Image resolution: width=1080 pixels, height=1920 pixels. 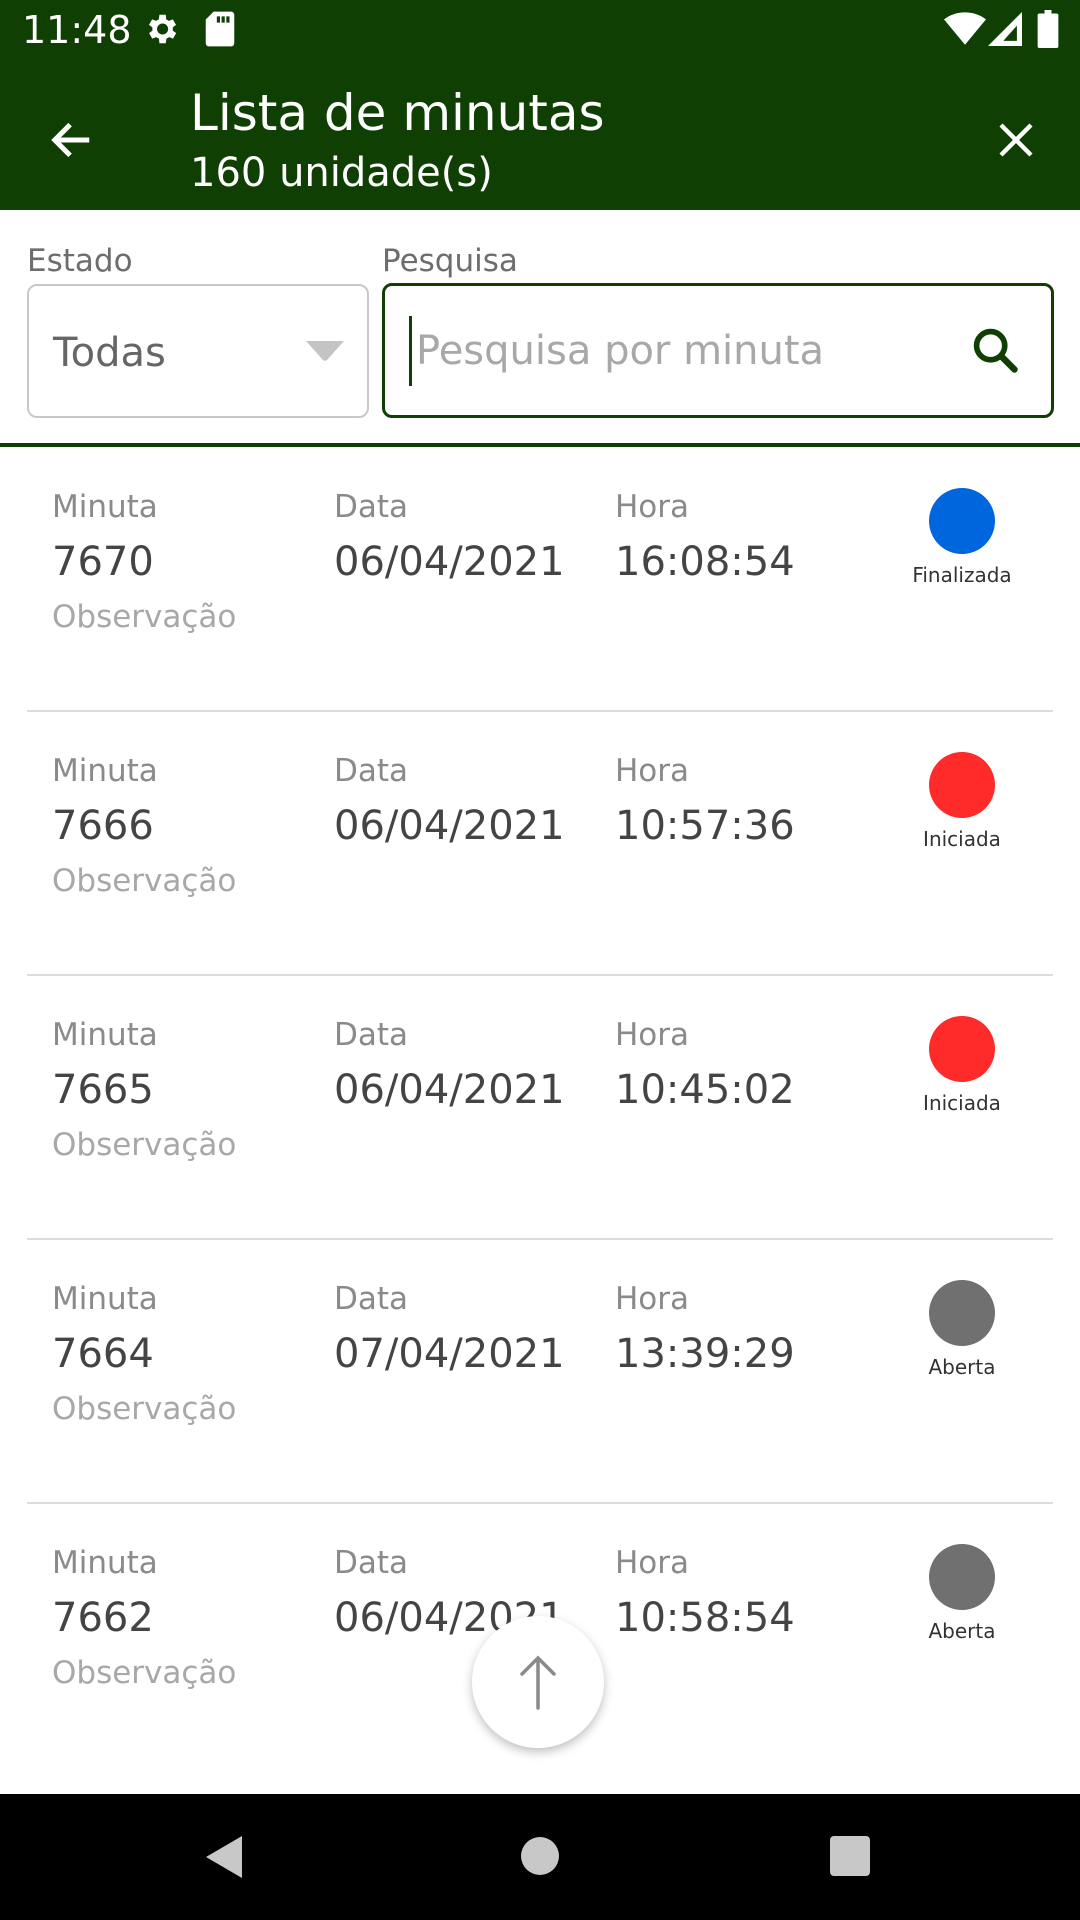 I want to click on minuta-value: 7670, so click(x=103, y=562).